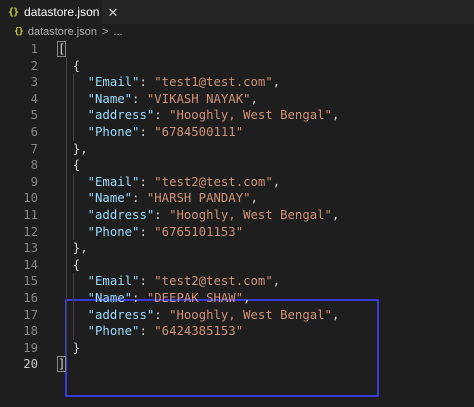 The height and width of the screenshot is (407, 474). What do you see at coordinates (34, 65) in the screenshot?
I see `line-number: 2` at bounding box center [34, 65].